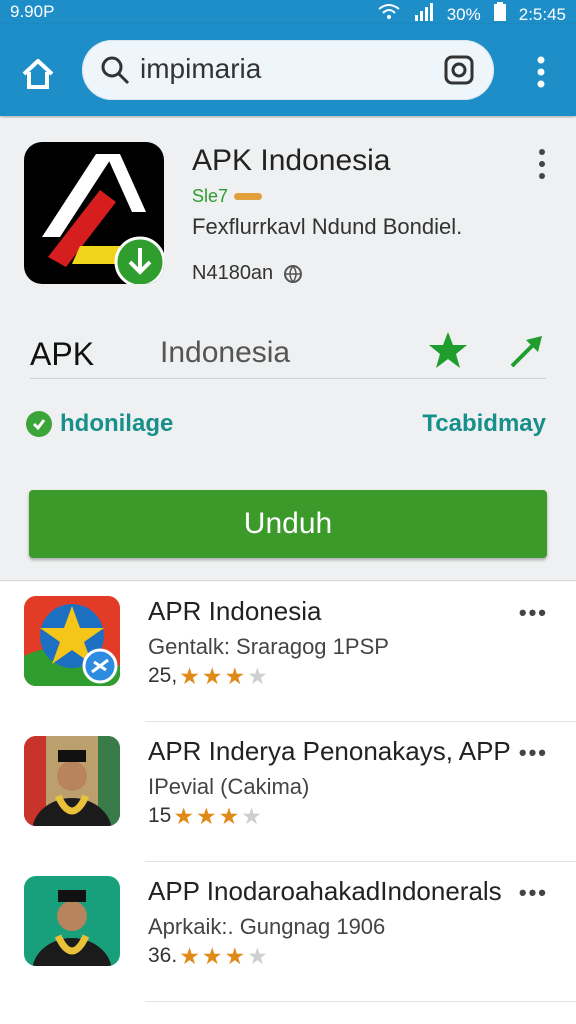 This screenshot has width=576, height=1024. What do you see at coordinates (526, 352) in the screenshot?
I see `trending-arrow-icon` at bounding box center [526, 352].